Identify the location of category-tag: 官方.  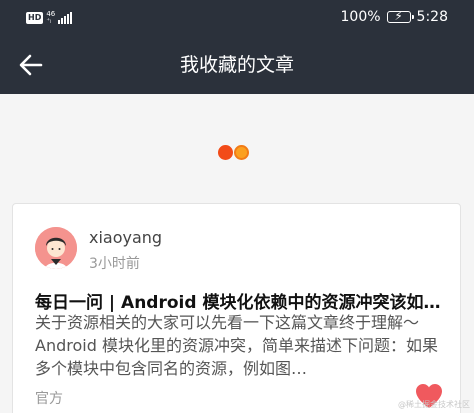
(49, 398).